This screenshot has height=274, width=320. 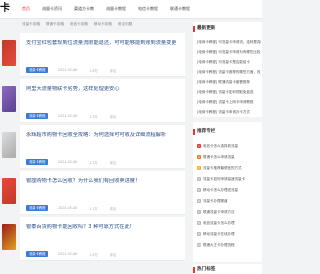 What do you see at coordinates (231, 234) in the screenshot?
I see `rank-link: 移动流量卡在线办理` at bounding box center [231, 234].